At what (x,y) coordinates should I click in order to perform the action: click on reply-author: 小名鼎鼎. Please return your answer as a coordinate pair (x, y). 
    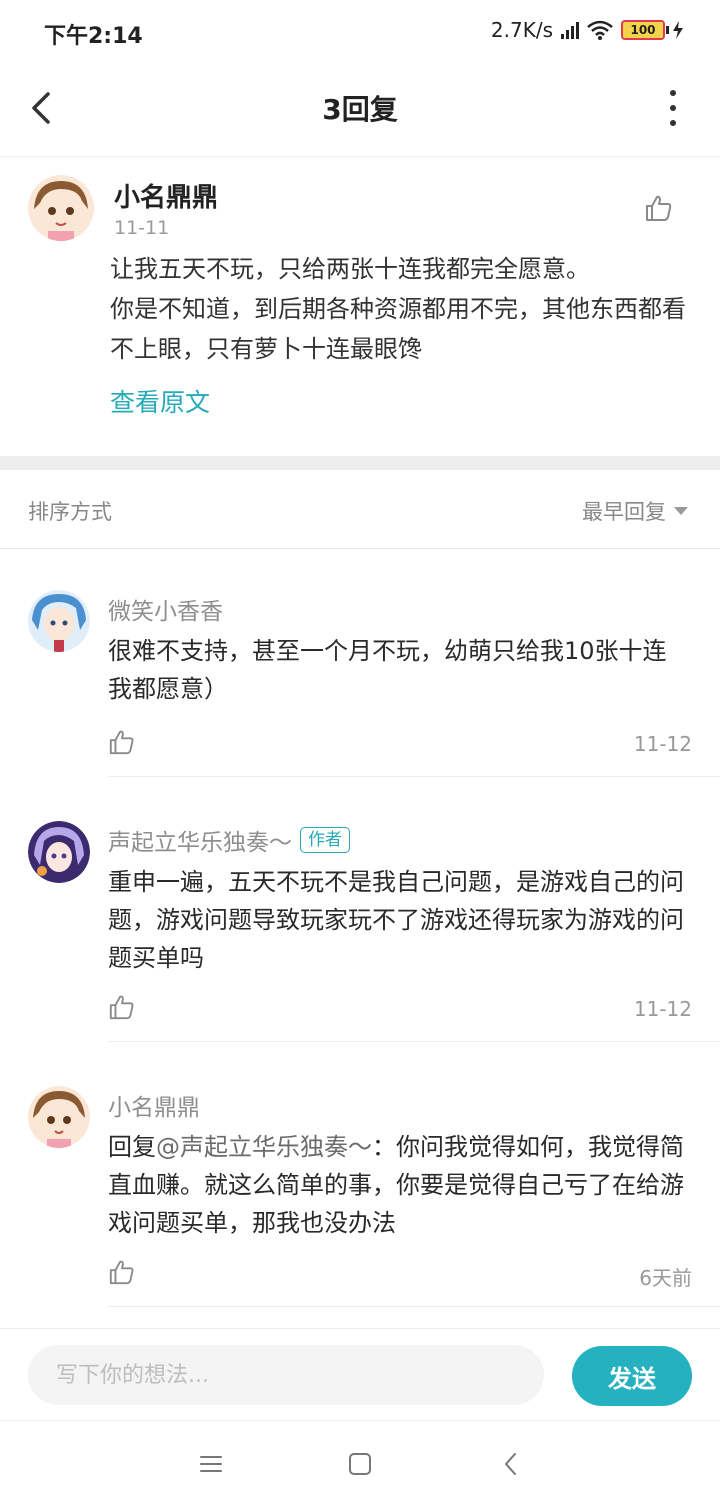
    Looking at the image, I should click on (154, 1105).